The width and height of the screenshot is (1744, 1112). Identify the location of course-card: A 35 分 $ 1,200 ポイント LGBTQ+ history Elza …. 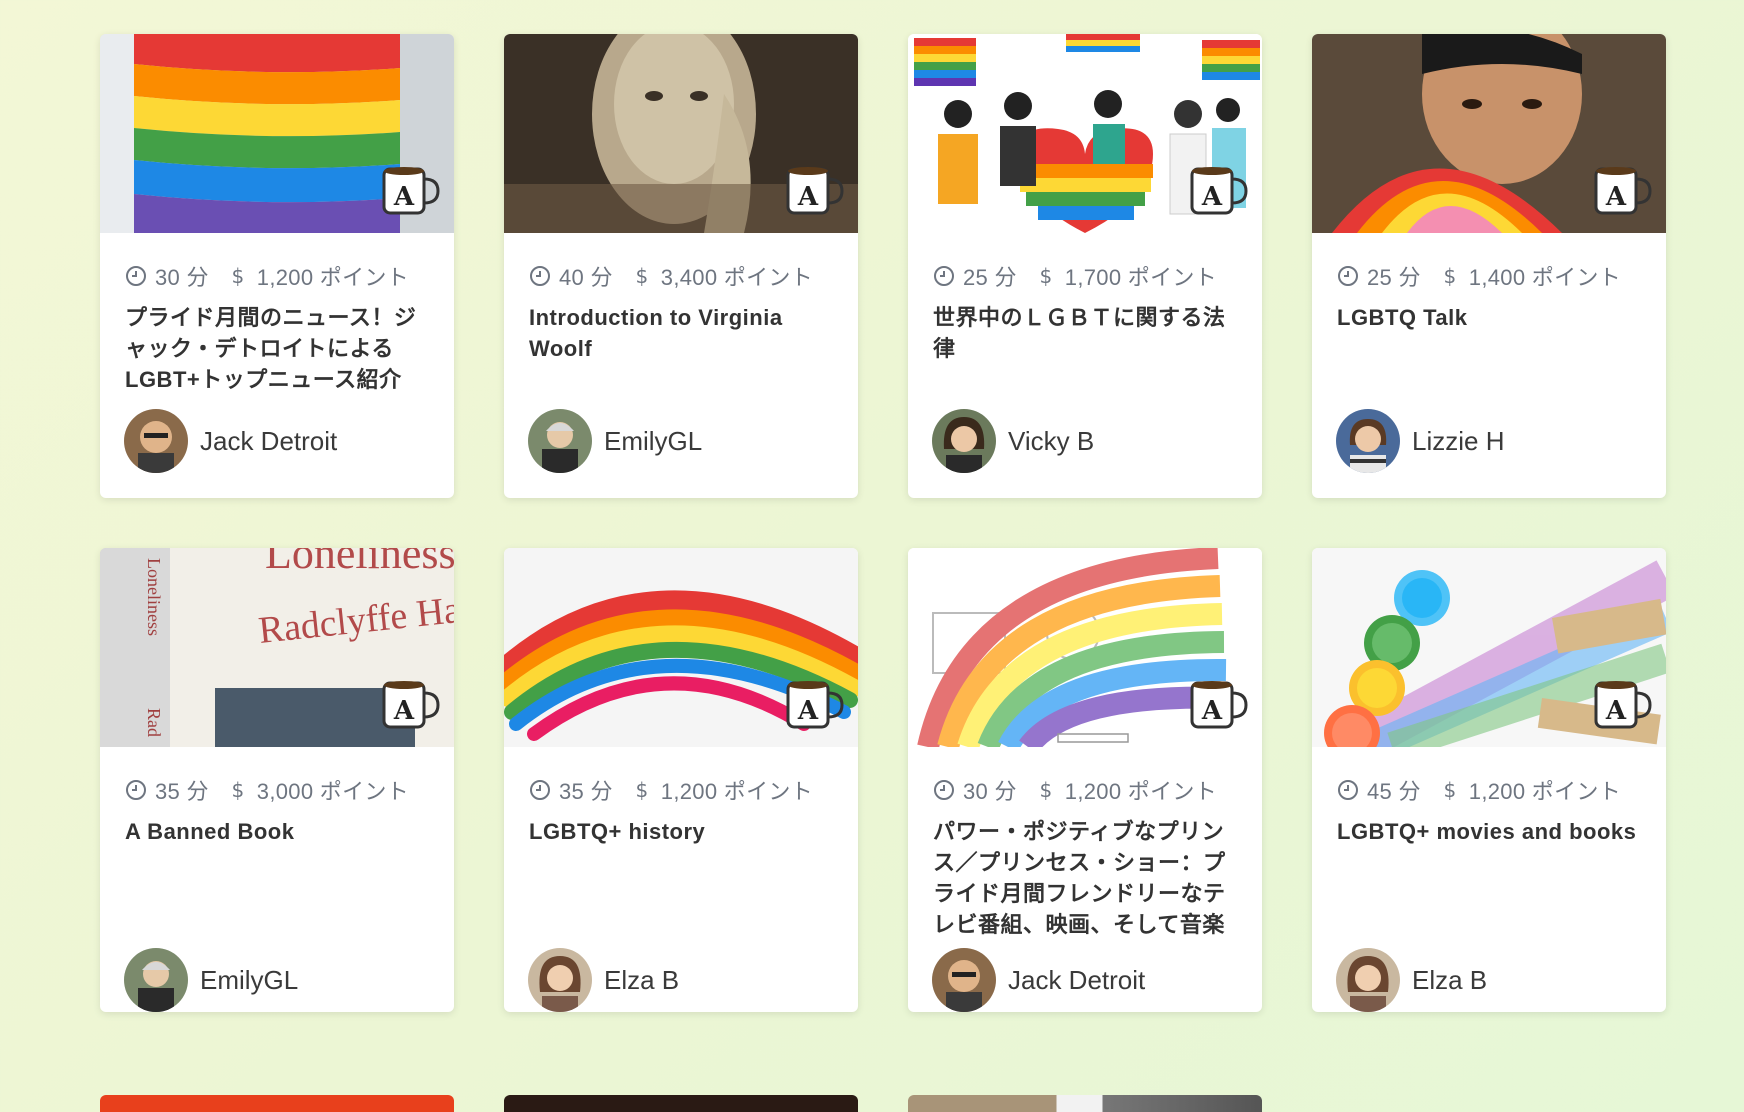
(681, 780).